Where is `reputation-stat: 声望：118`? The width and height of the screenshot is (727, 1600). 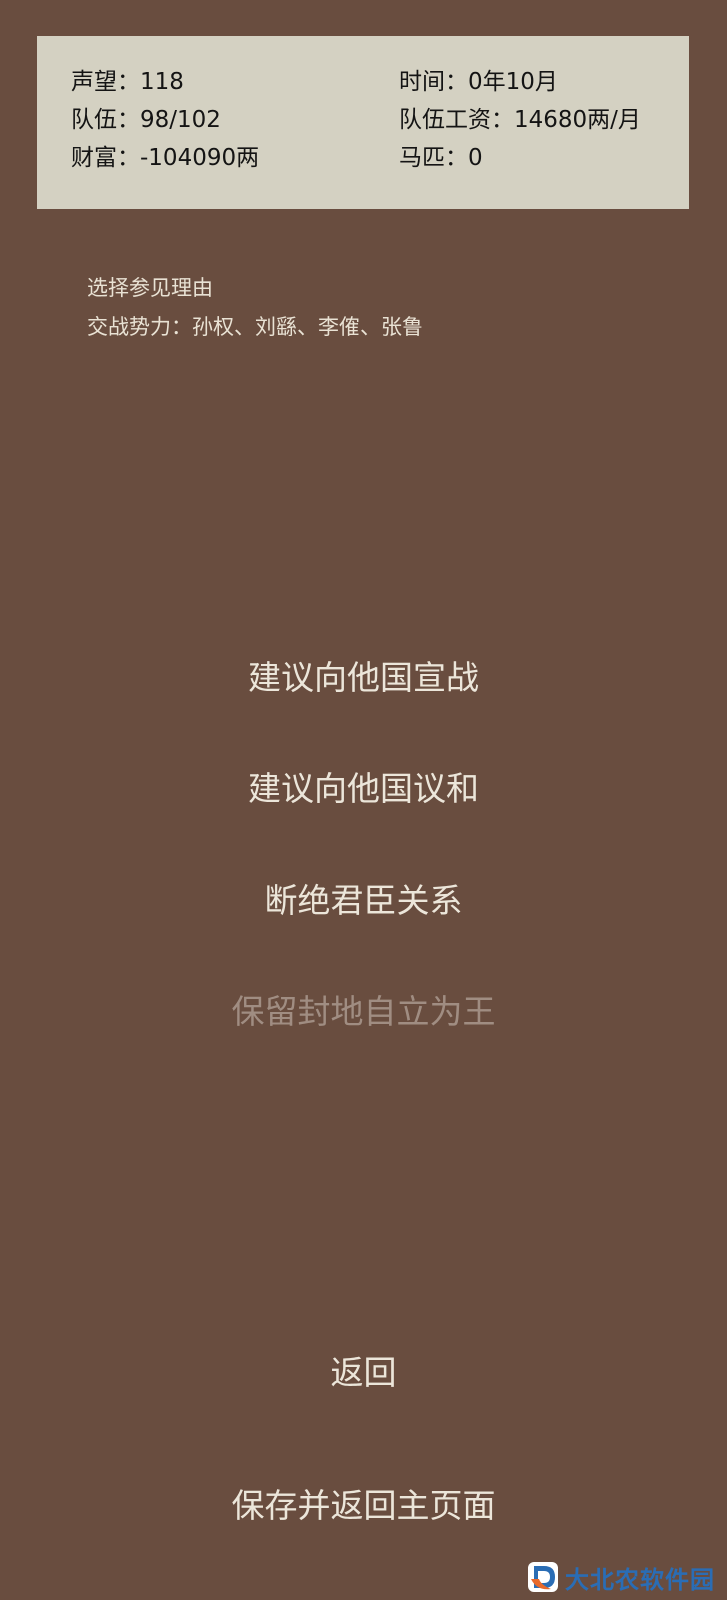 reputation-stat: 声望：118 is located at coordinates (127, 82).